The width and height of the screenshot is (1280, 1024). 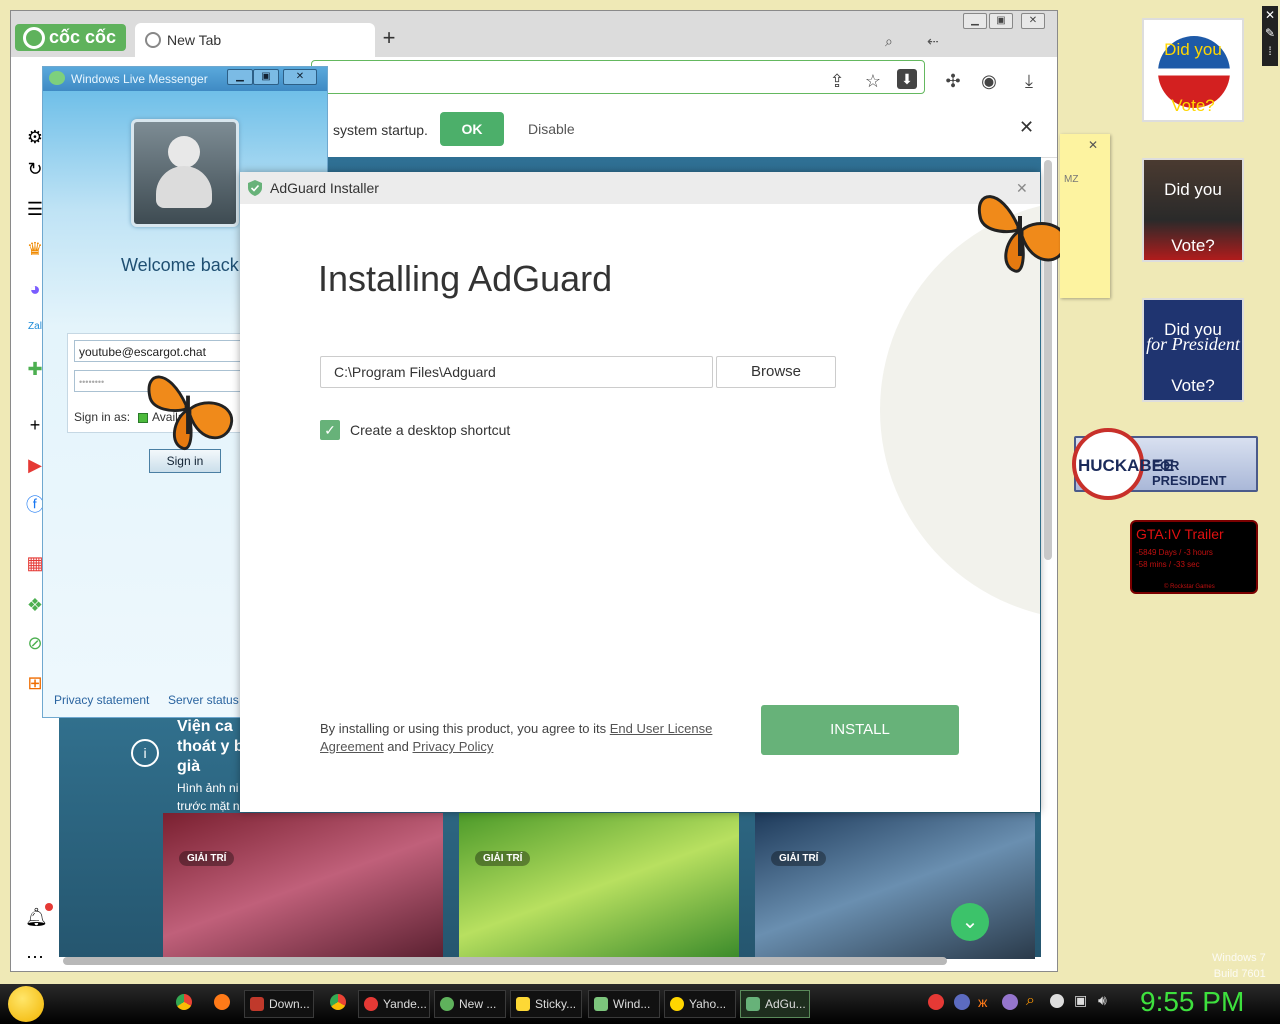 I want to click on infobar-disable-button: Disable, so click(x=551, y=129).